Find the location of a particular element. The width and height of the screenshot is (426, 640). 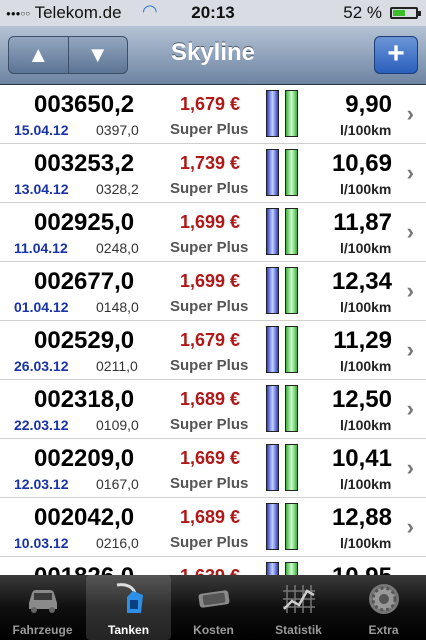

tab-kosten: Kosten is located at coordinates (213, 607).